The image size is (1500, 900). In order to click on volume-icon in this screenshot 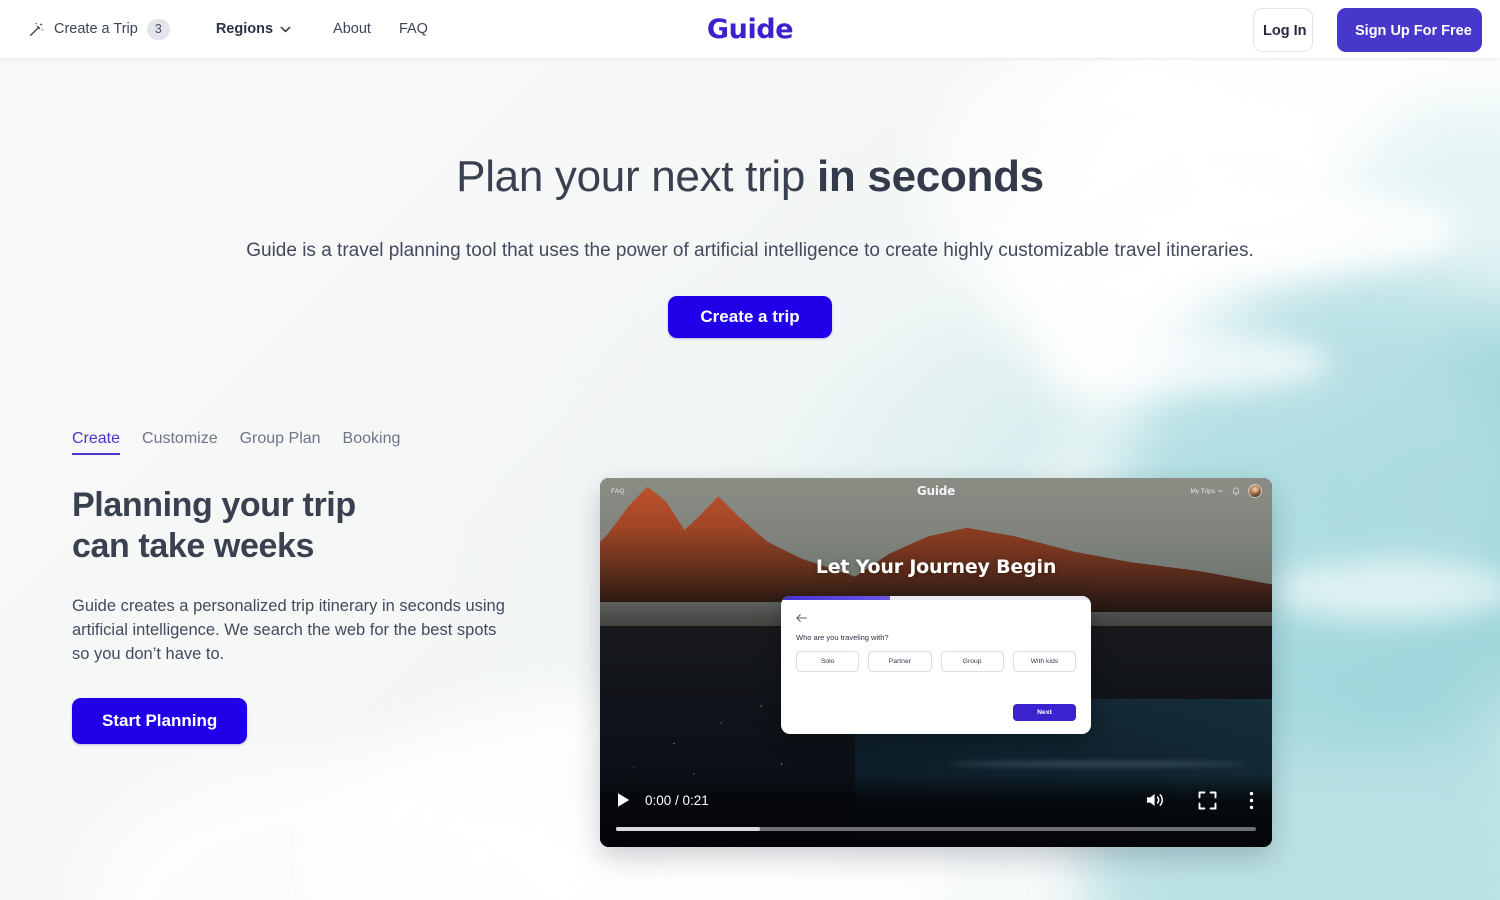, I will do `click(1155, 800)`.